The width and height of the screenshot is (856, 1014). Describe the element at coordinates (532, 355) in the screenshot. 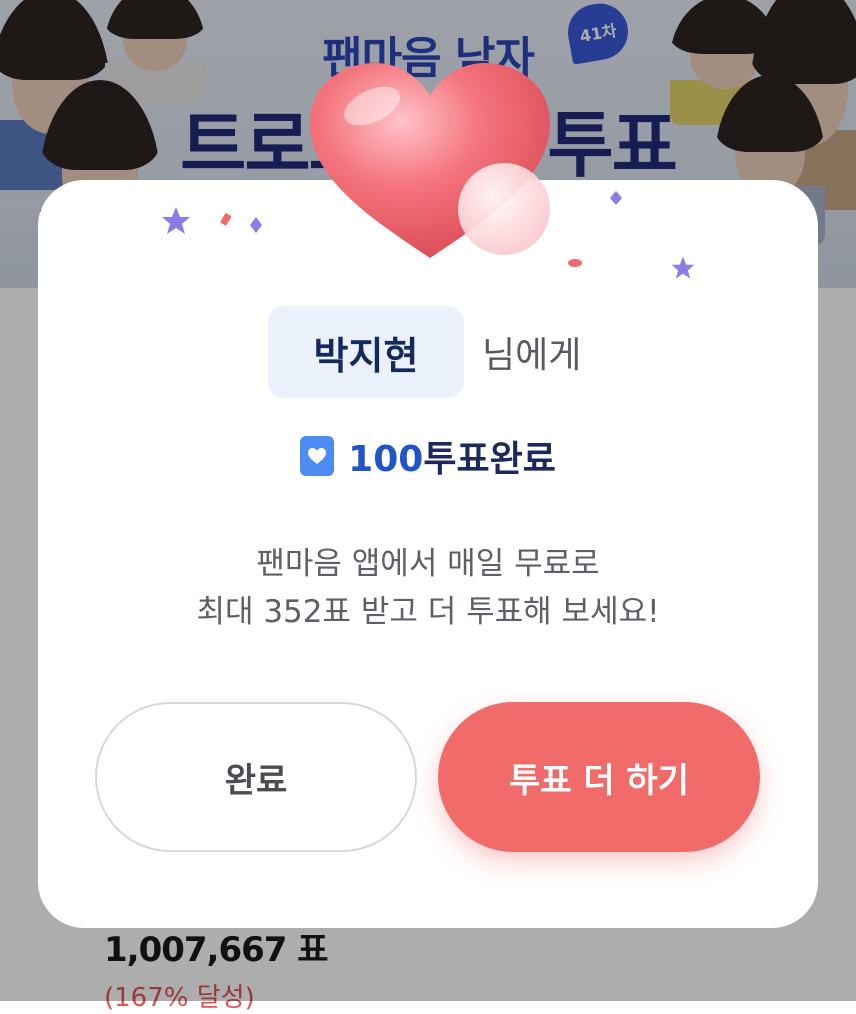

I see `recipient-suffix: 님에게` at that location.